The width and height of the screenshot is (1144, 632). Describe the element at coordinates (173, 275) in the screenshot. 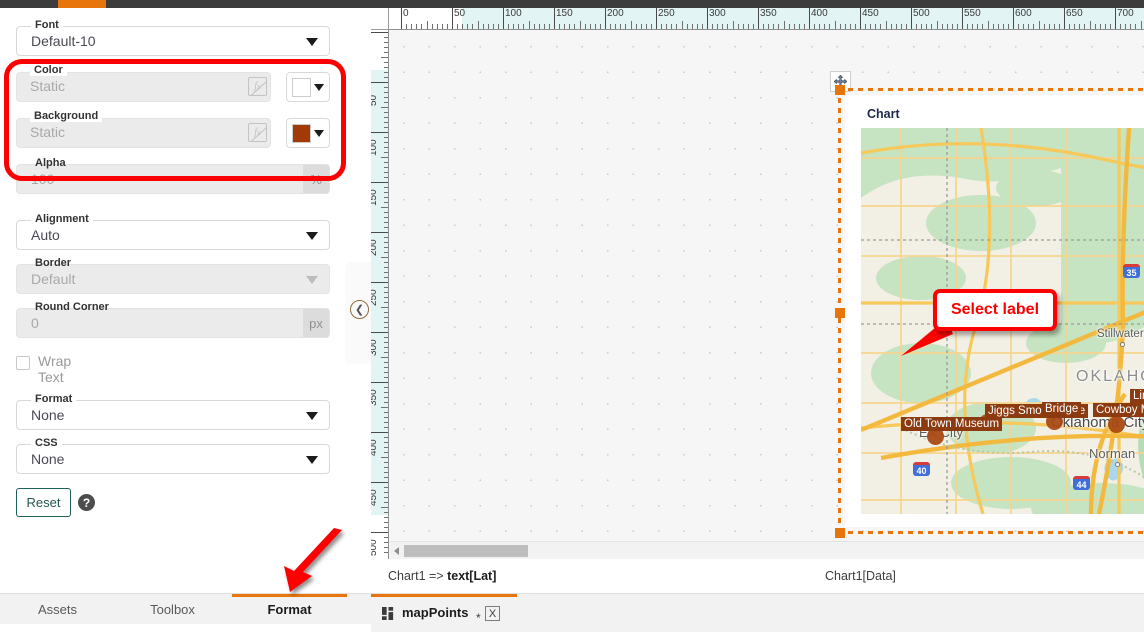

I see `border-field: Border Default` at that location.